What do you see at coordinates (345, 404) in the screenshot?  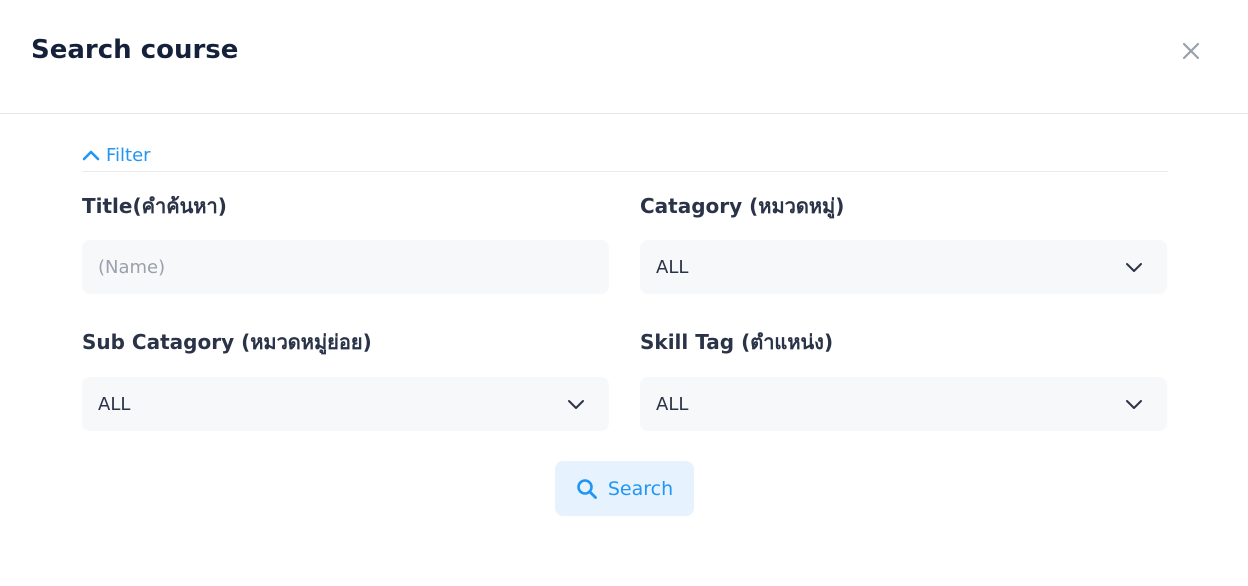 I see `sub-category-select: ALL` at bounding box center [345, 404].